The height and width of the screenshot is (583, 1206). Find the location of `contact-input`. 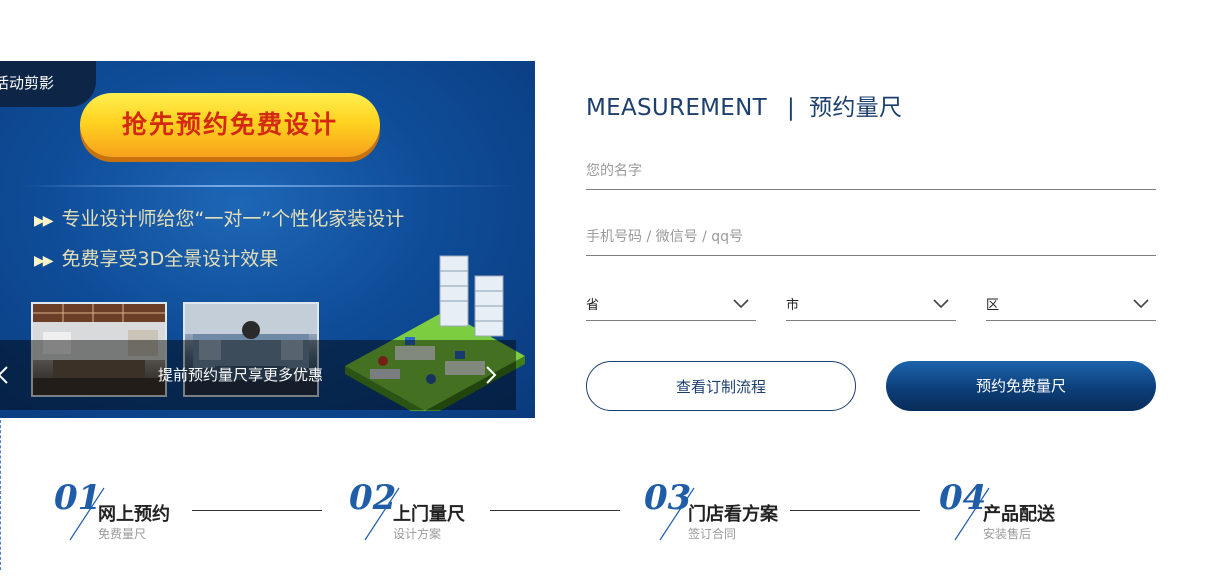

contact-input is located at coordinates (871, 237).